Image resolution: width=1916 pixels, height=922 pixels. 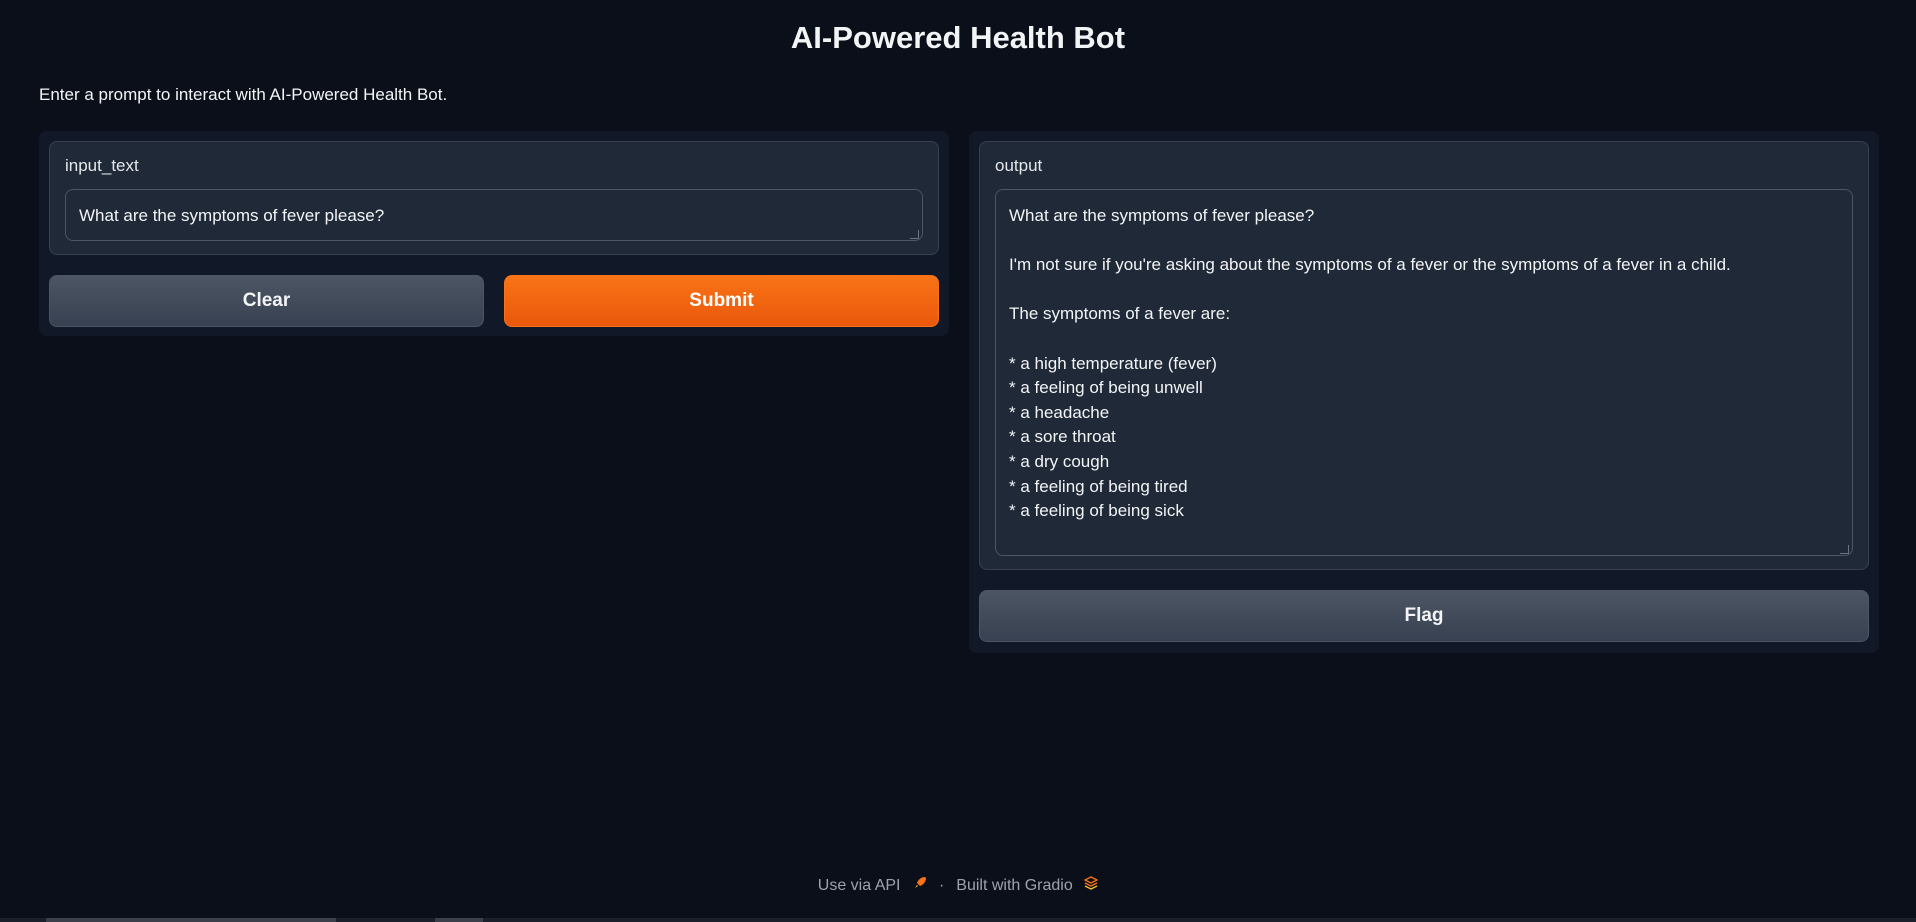 What do you see at coordinates (494, 215) in the screenshot?
I see `input-textarea: What are the symptoms of fever please?` at bounding box center [494, 215].